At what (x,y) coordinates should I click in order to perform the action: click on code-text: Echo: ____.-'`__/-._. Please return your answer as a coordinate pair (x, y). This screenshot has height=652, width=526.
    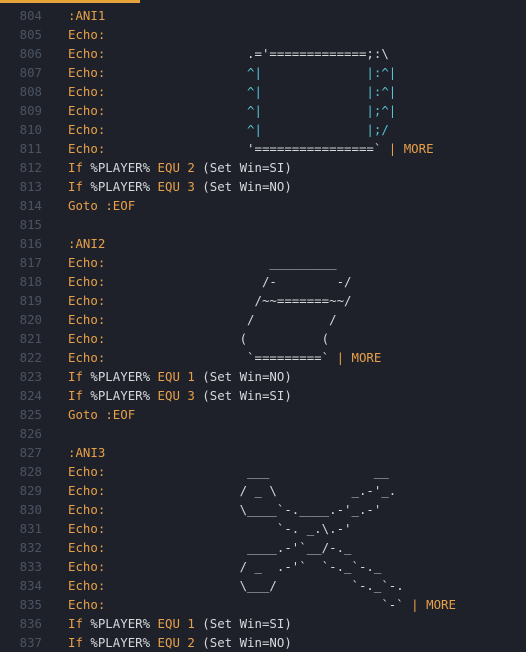
    Looking at the image, I should click on (210, 547).